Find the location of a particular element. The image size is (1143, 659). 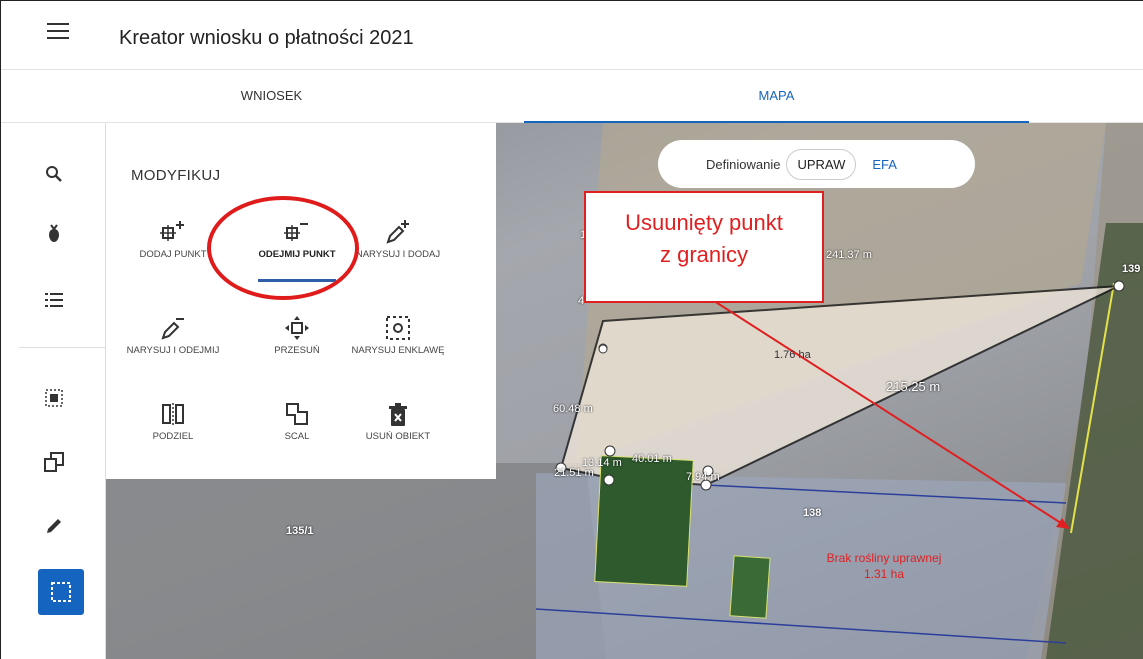

selection-icon is located at coordinates (61, 592).